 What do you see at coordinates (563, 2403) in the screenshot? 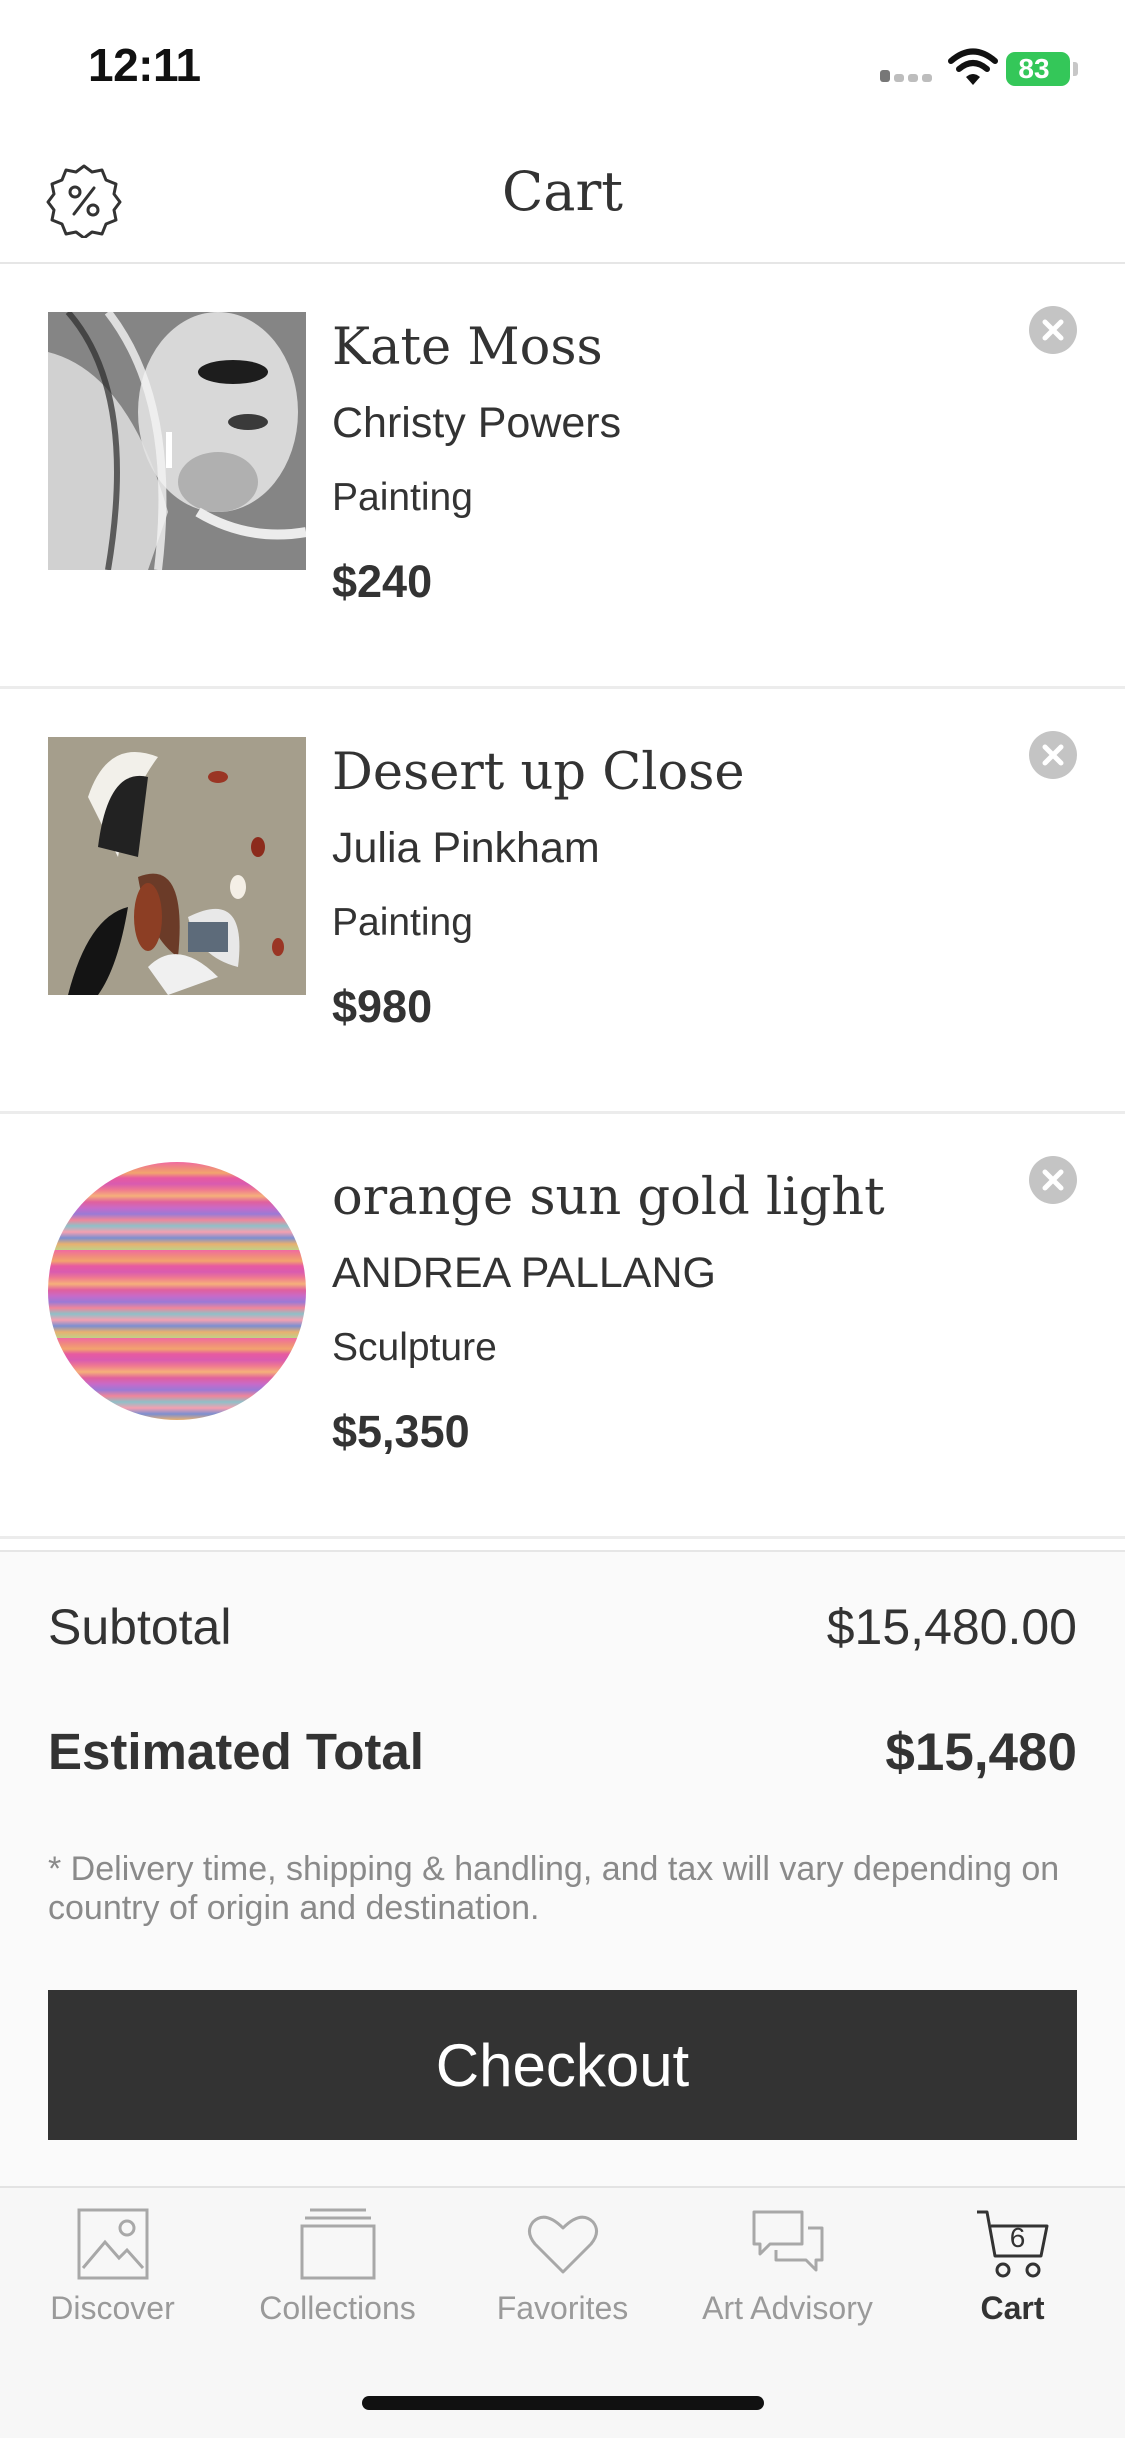
I see `home-indicator` at bounding box center [563, 2403].